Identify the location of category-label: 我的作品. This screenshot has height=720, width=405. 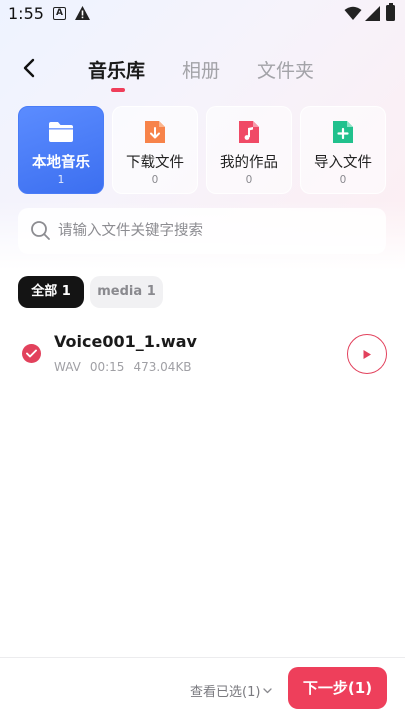
(249, 163).